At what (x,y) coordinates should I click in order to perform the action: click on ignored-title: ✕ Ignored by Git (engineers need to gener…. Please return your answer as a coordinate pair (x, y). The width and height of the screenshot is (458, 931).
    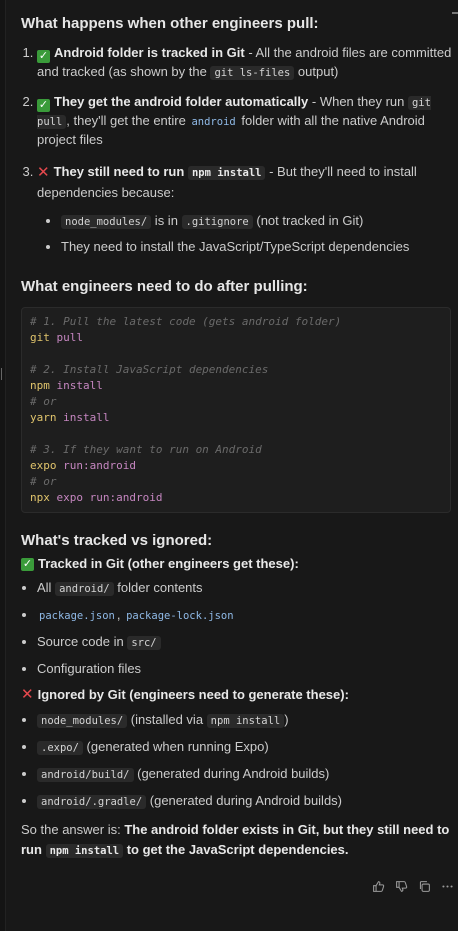
    Looking at the image, I should click on (239, 695).